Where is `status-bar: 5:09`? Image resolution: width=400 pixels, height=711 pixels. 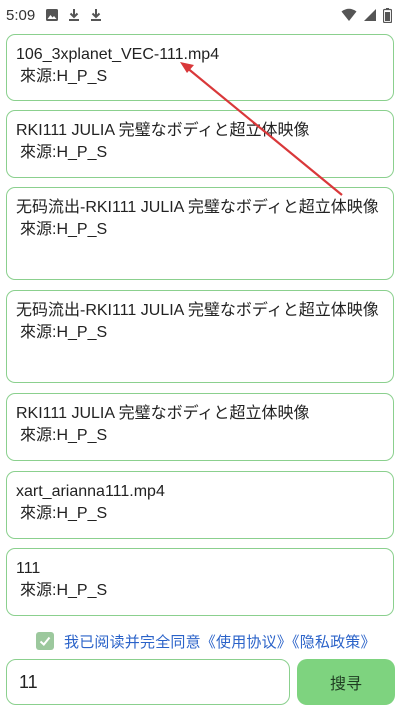 status-bar: 5:09 is located at coordinates (200, 15).